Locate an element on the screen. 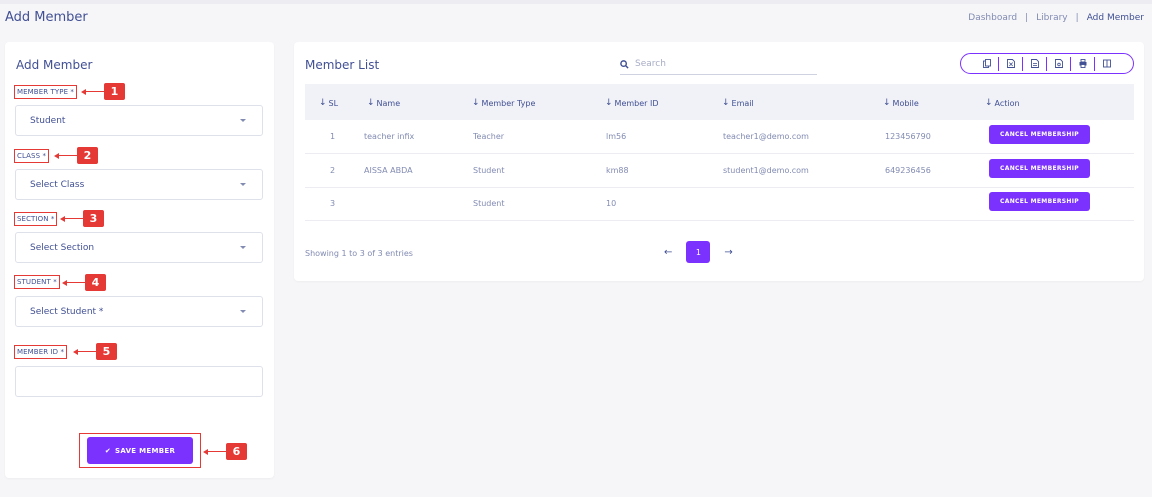 The height and width of the screenshot is (497, 1152). column-member-id: ↓ Member ID is located at coordinates (632, 103).